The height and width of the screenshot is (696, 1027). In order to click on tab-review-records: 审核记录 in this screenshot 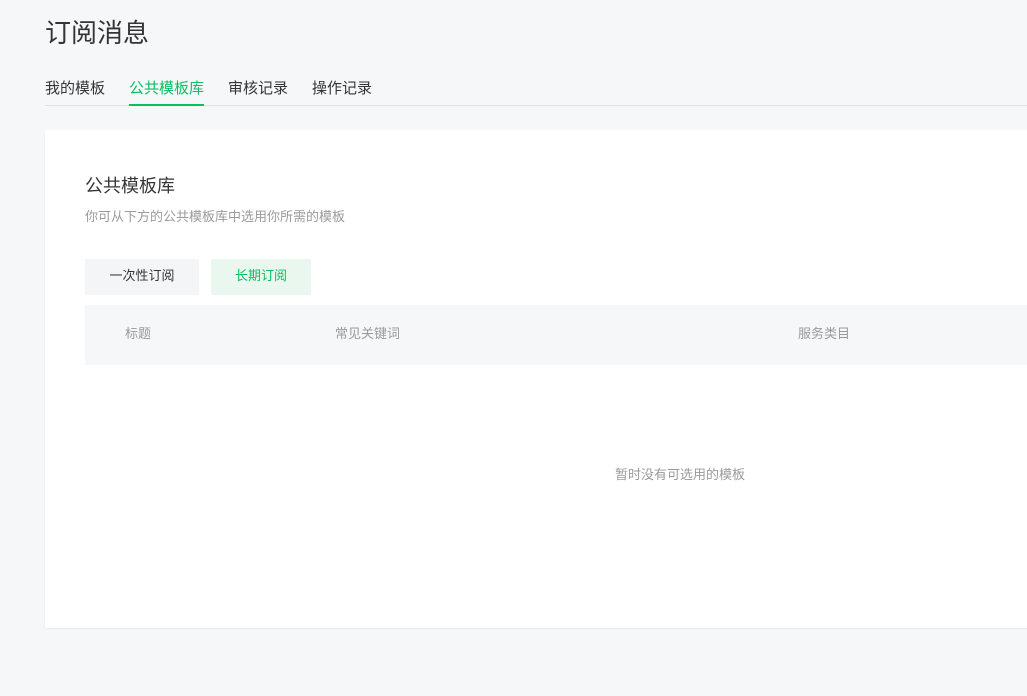, I will do `click(258, 91)`.